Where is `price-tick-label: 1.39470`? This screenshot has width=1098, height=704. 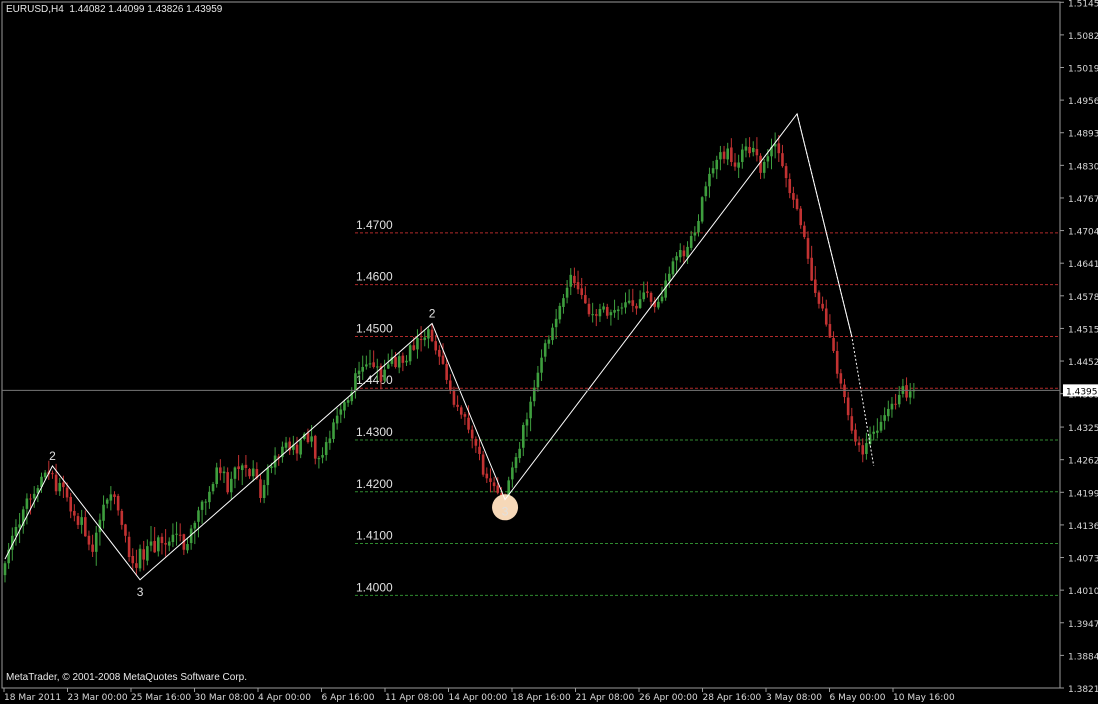
price-tick-label: 1.39470 is located at coordinates (1083, 625).